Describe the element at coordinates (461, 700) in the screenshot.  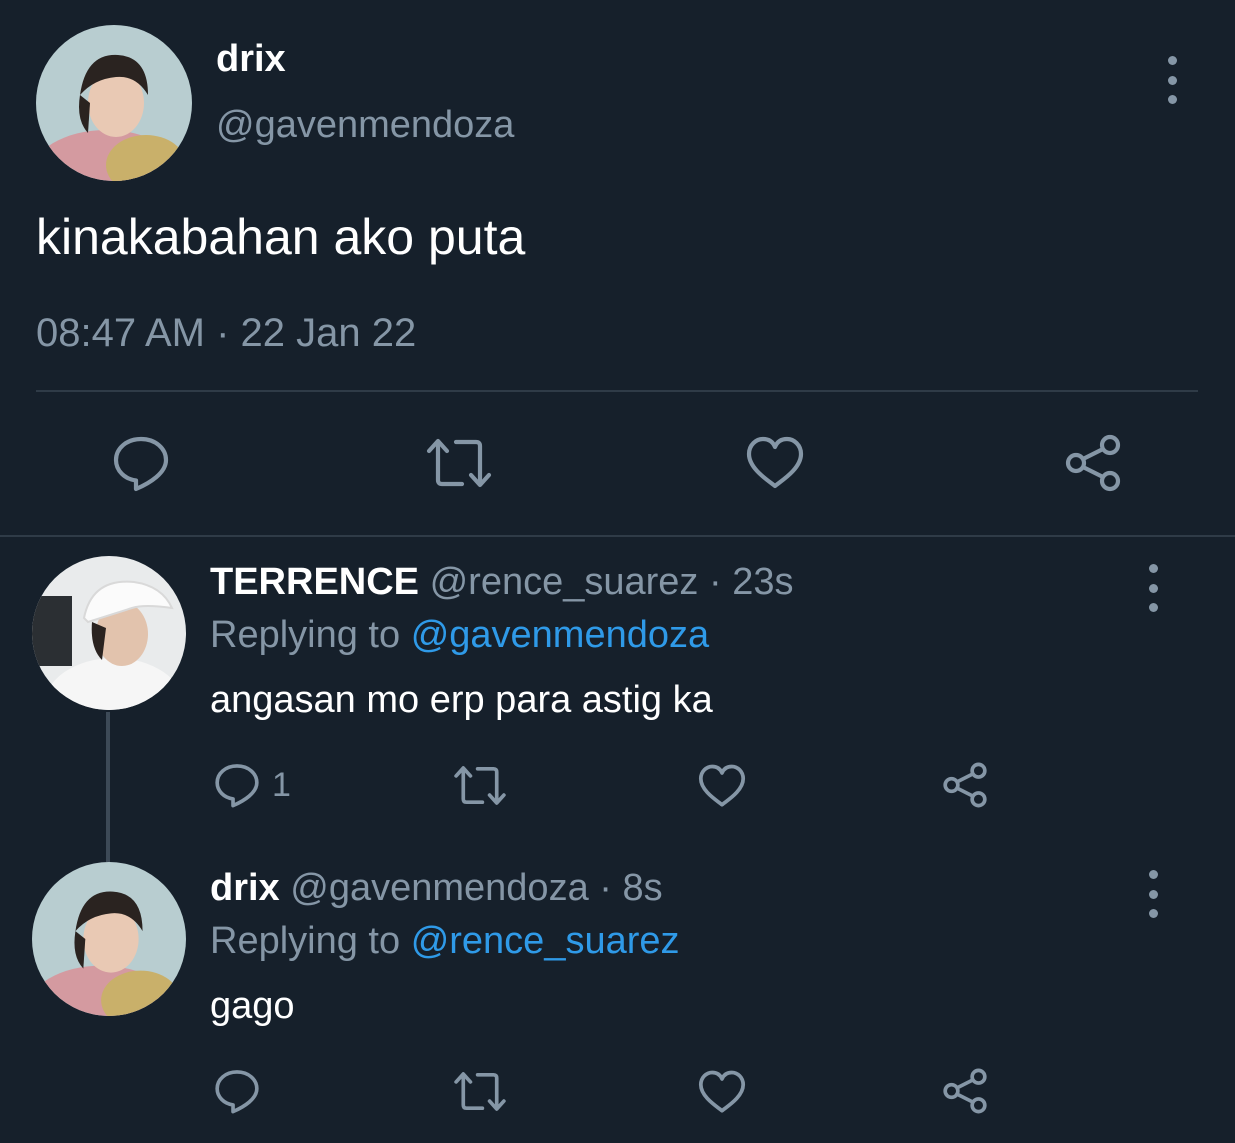
I see `reply-text: angasan mo erp para astig ka` at that location.